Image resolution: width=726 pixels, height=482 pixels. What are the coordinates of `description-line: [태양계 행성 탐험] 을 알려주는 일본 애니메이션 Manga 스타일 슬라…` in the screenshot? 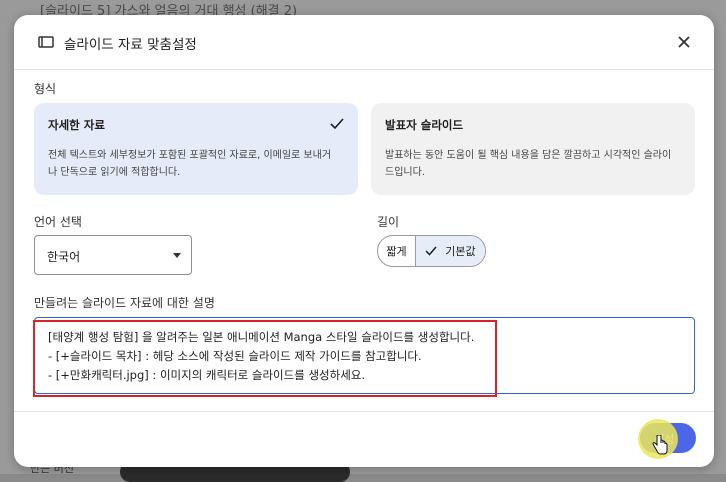 It's located at (261, 337).